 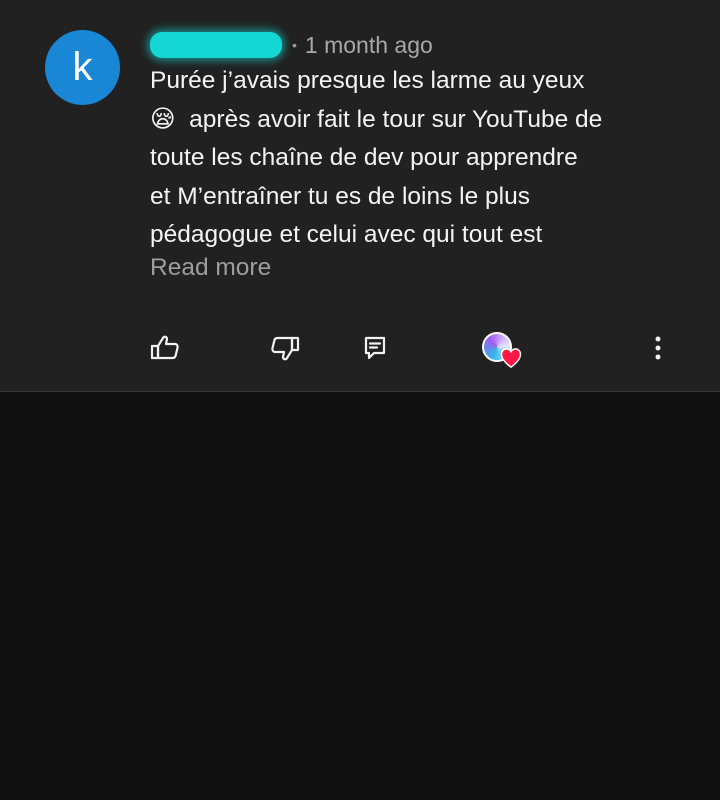 I want to click on like-button, so click(x=165, y=348).